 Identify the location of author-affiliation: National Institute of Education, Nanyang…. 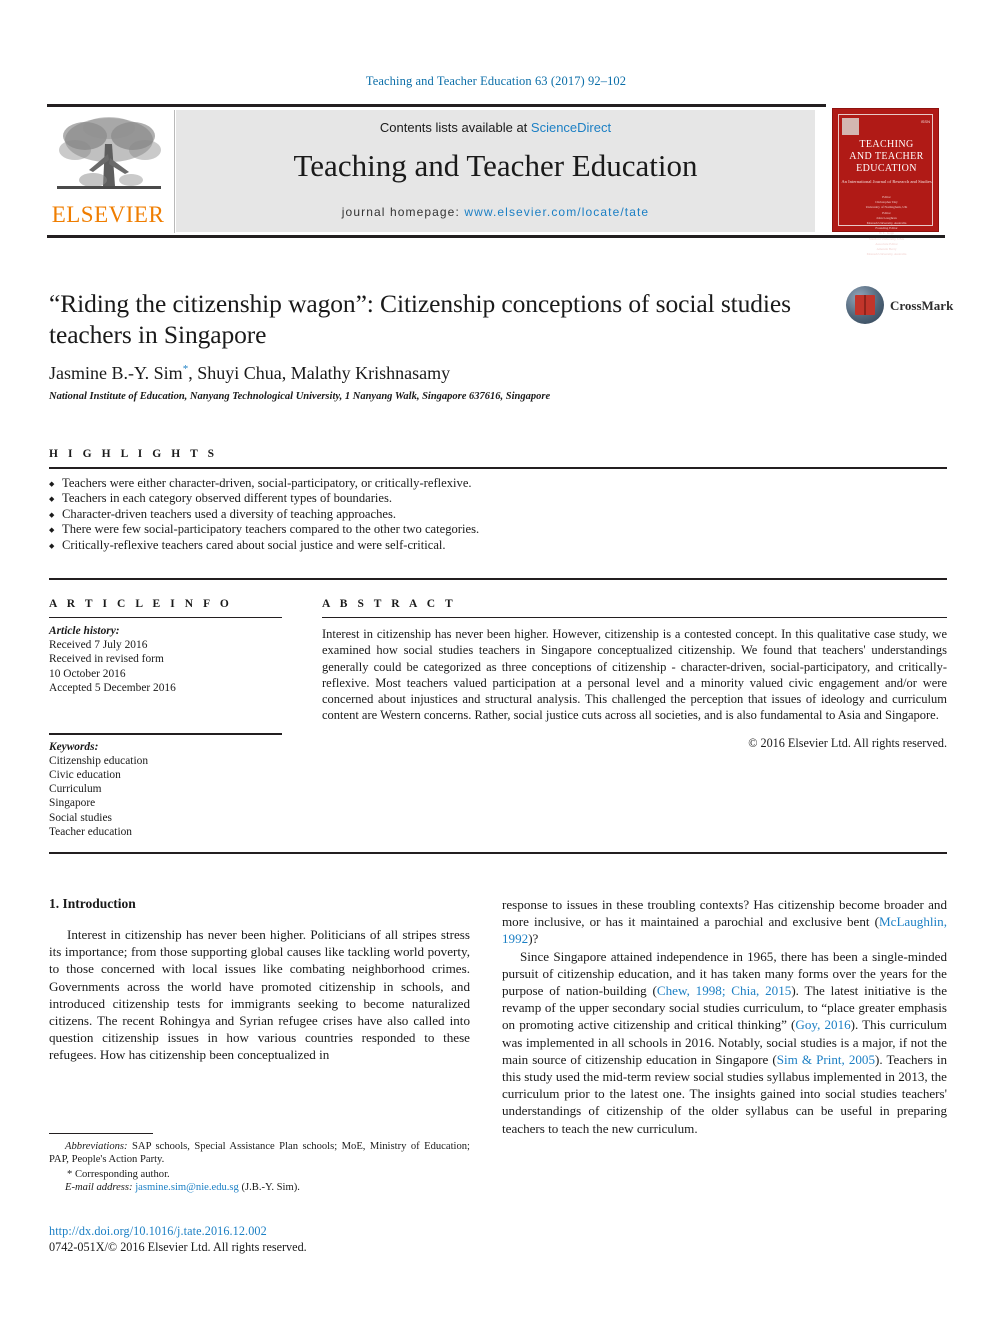
(300, 396).